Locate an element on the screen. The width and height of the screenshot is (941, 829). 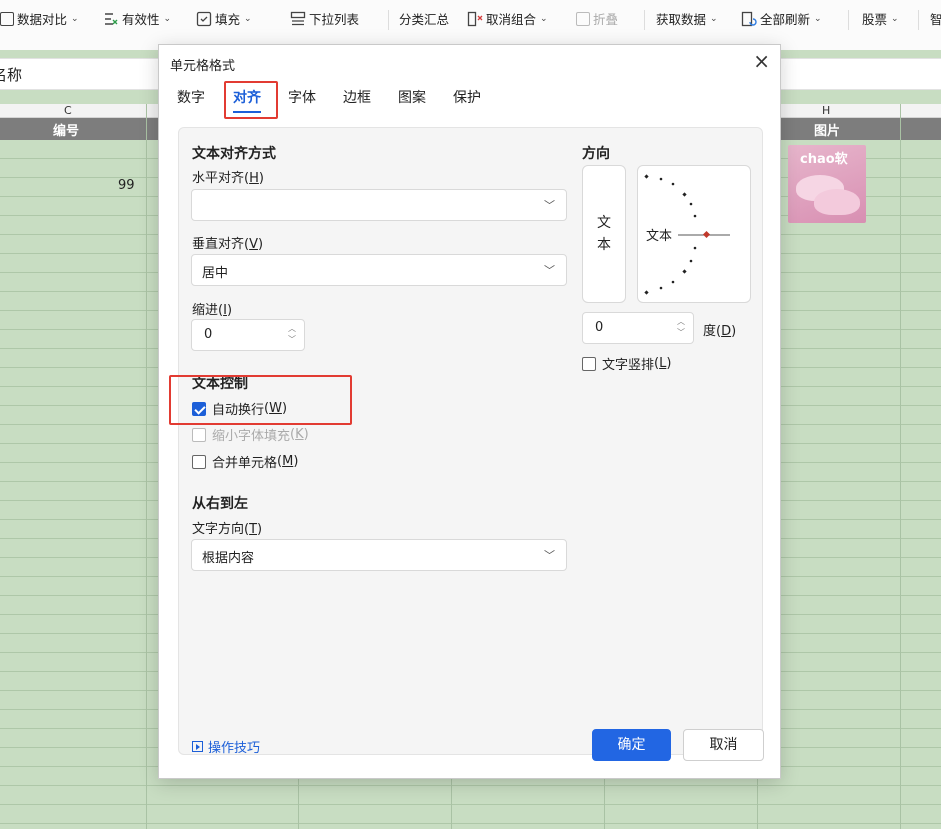
section-title-orientation: 方向 is located at coordinates (596, 154).